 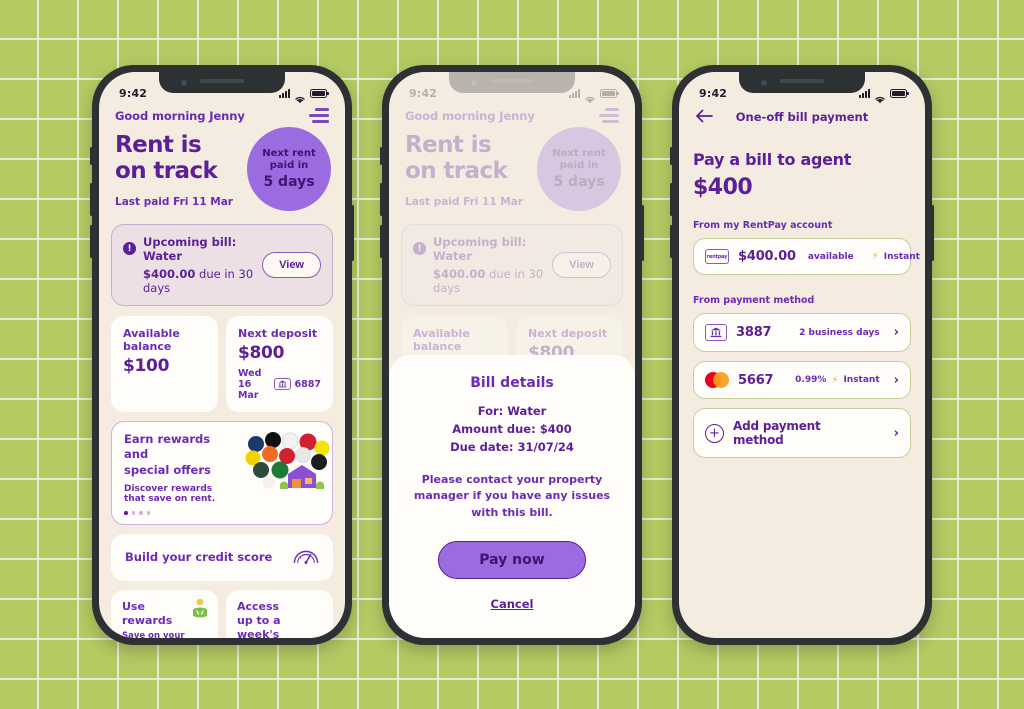 What do you see at coordinates (512, 383) in the screenshot?
I see `modal-title: Bill details` at bounding box center [512, 383].